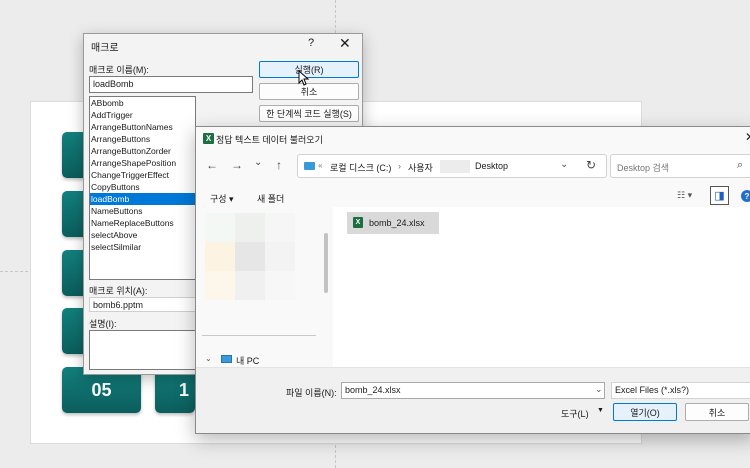 The image size is (750, 468). What do you see at coordinates (142, 350) in the screenshot?
I see `description-textarea` at bounding box center [142, 350].